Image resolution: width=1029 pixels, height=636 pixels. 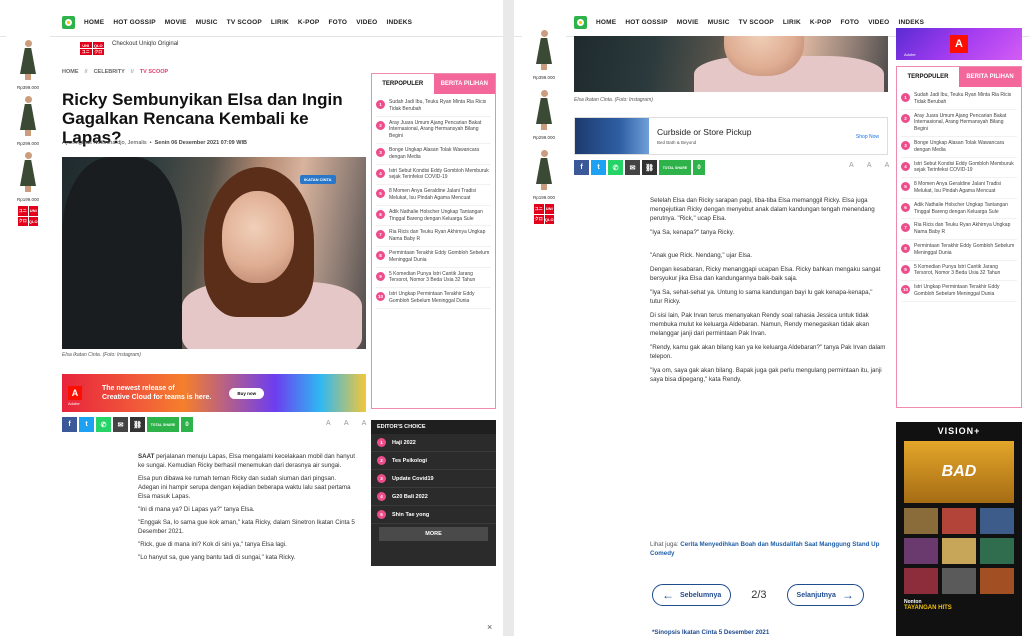 What do you see at coordinates (433, 497) in the screenshot?
I see `editors-choice-item: 4 G20 Bali 2022` at bounding box center [433, 497].